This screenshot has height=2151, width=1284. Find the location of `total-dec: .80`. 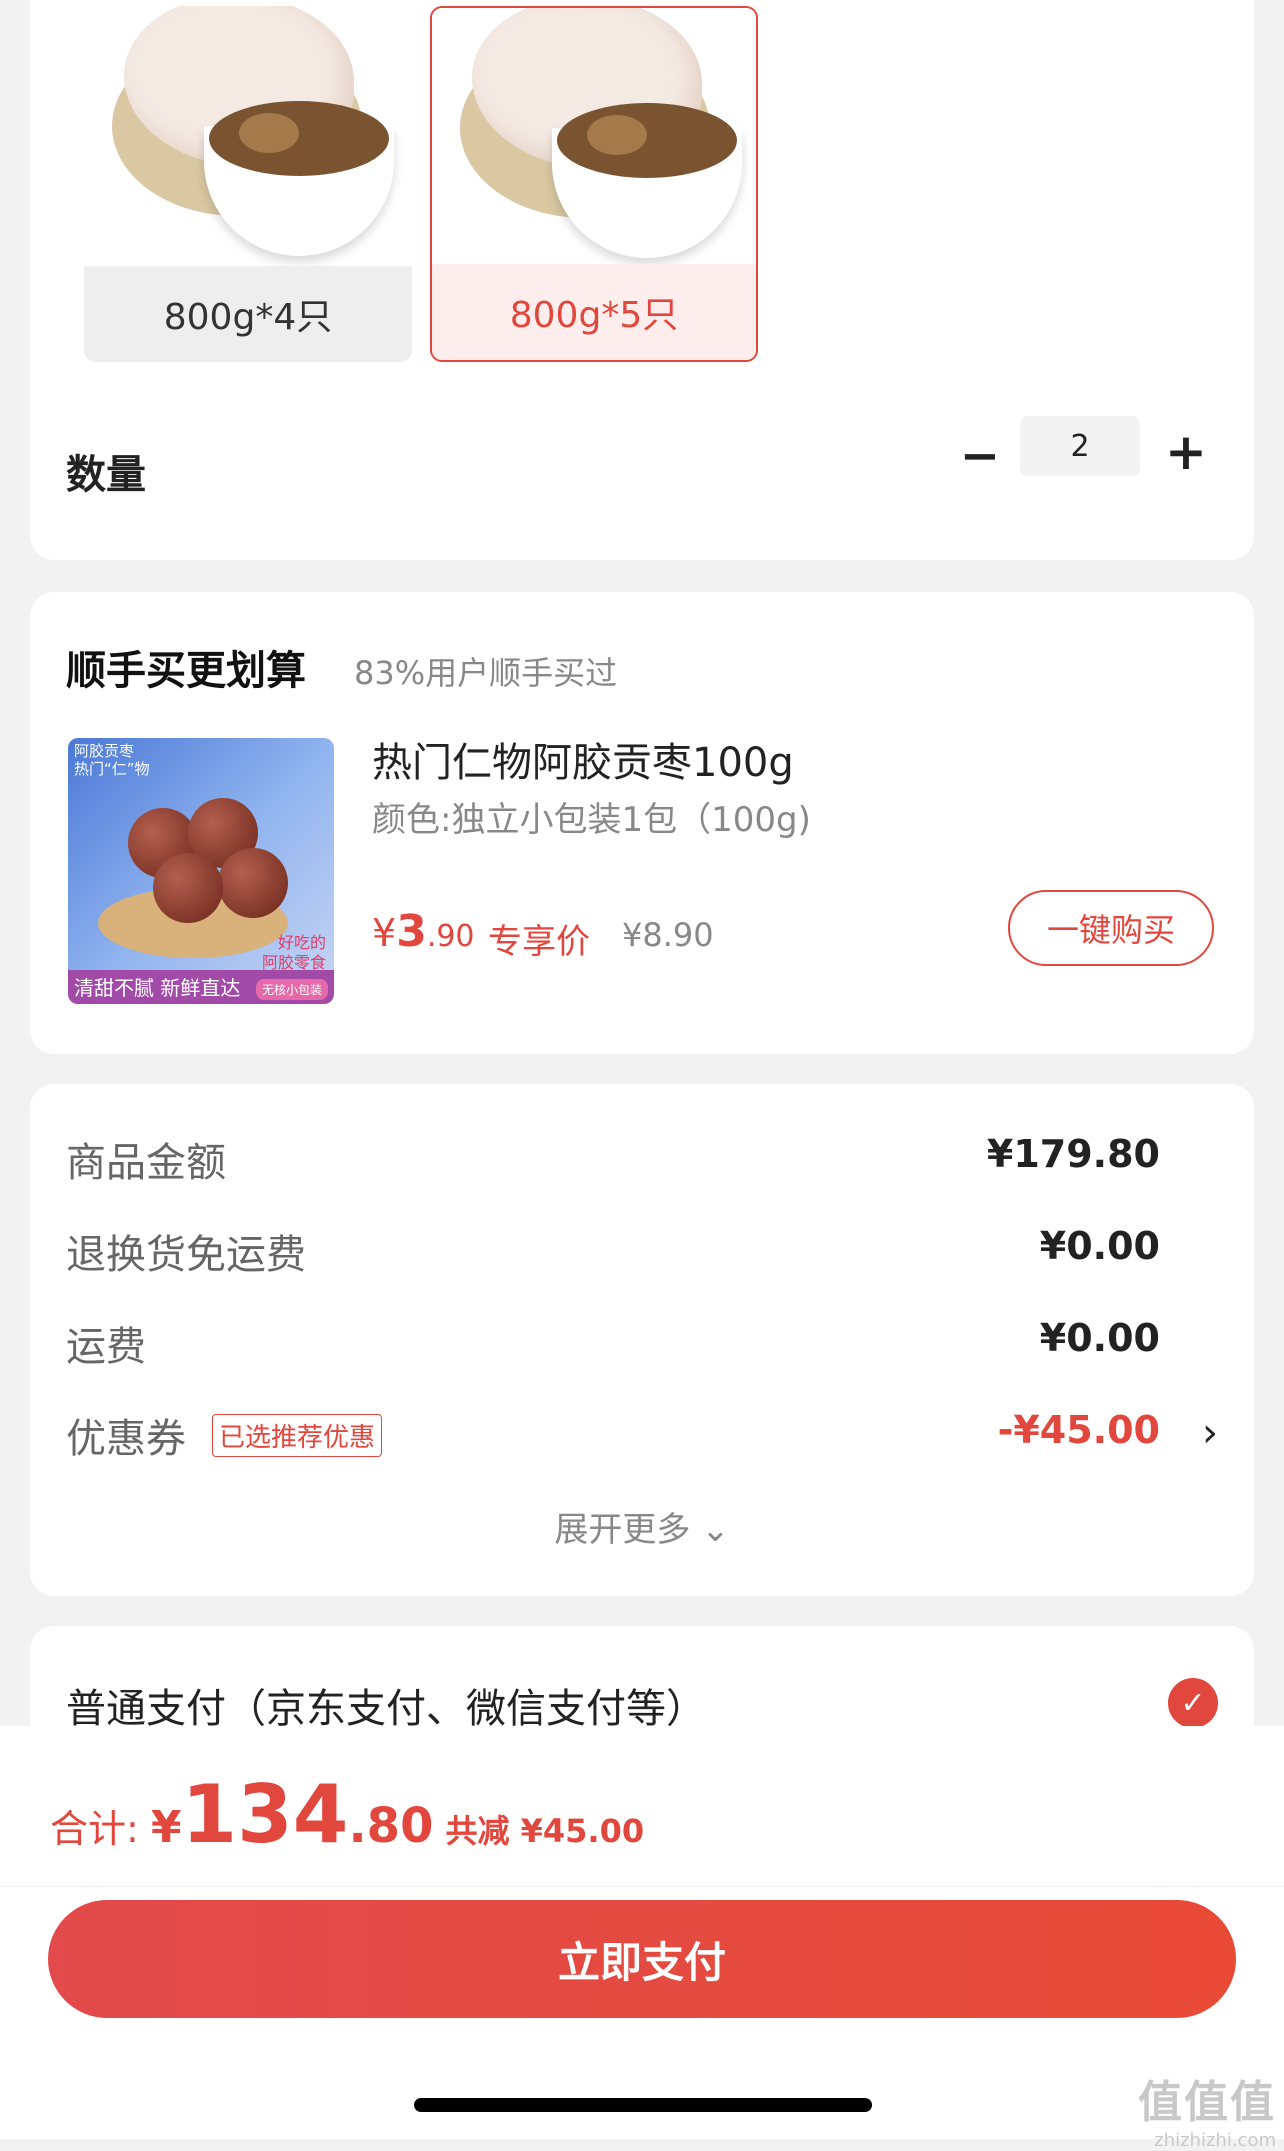

total-dec: .80 is located at coordinates (391, 1826).